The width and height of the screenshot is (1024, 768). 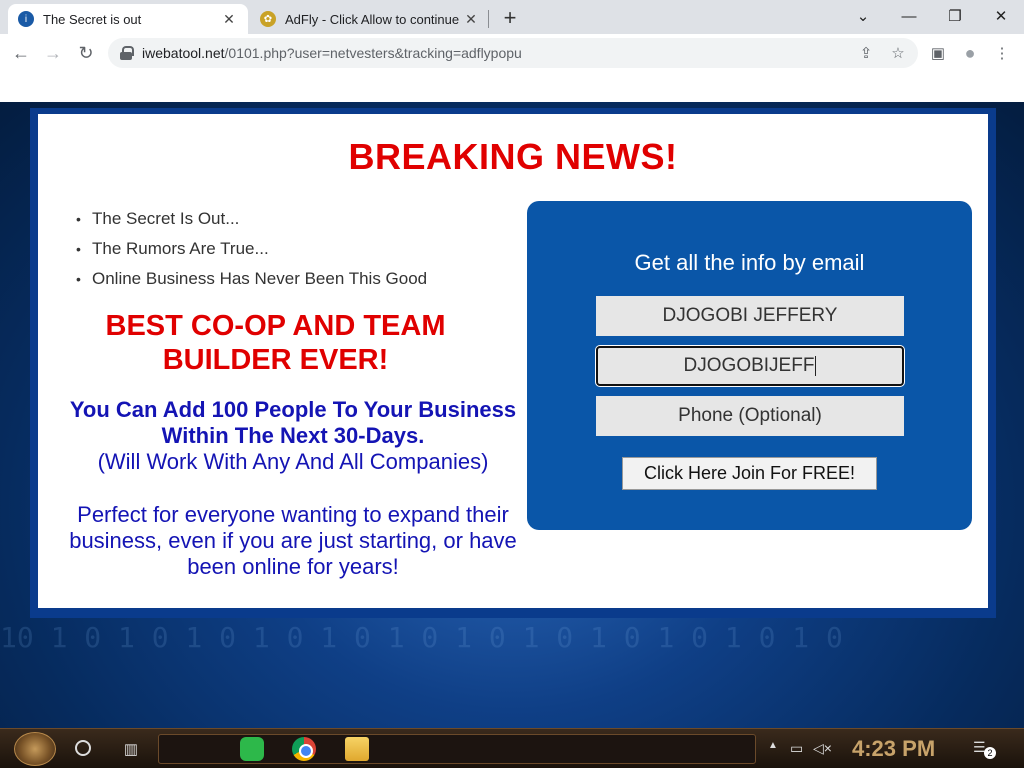 I want to click on url-host: iwebatool.net, so click(x=183, y=53).